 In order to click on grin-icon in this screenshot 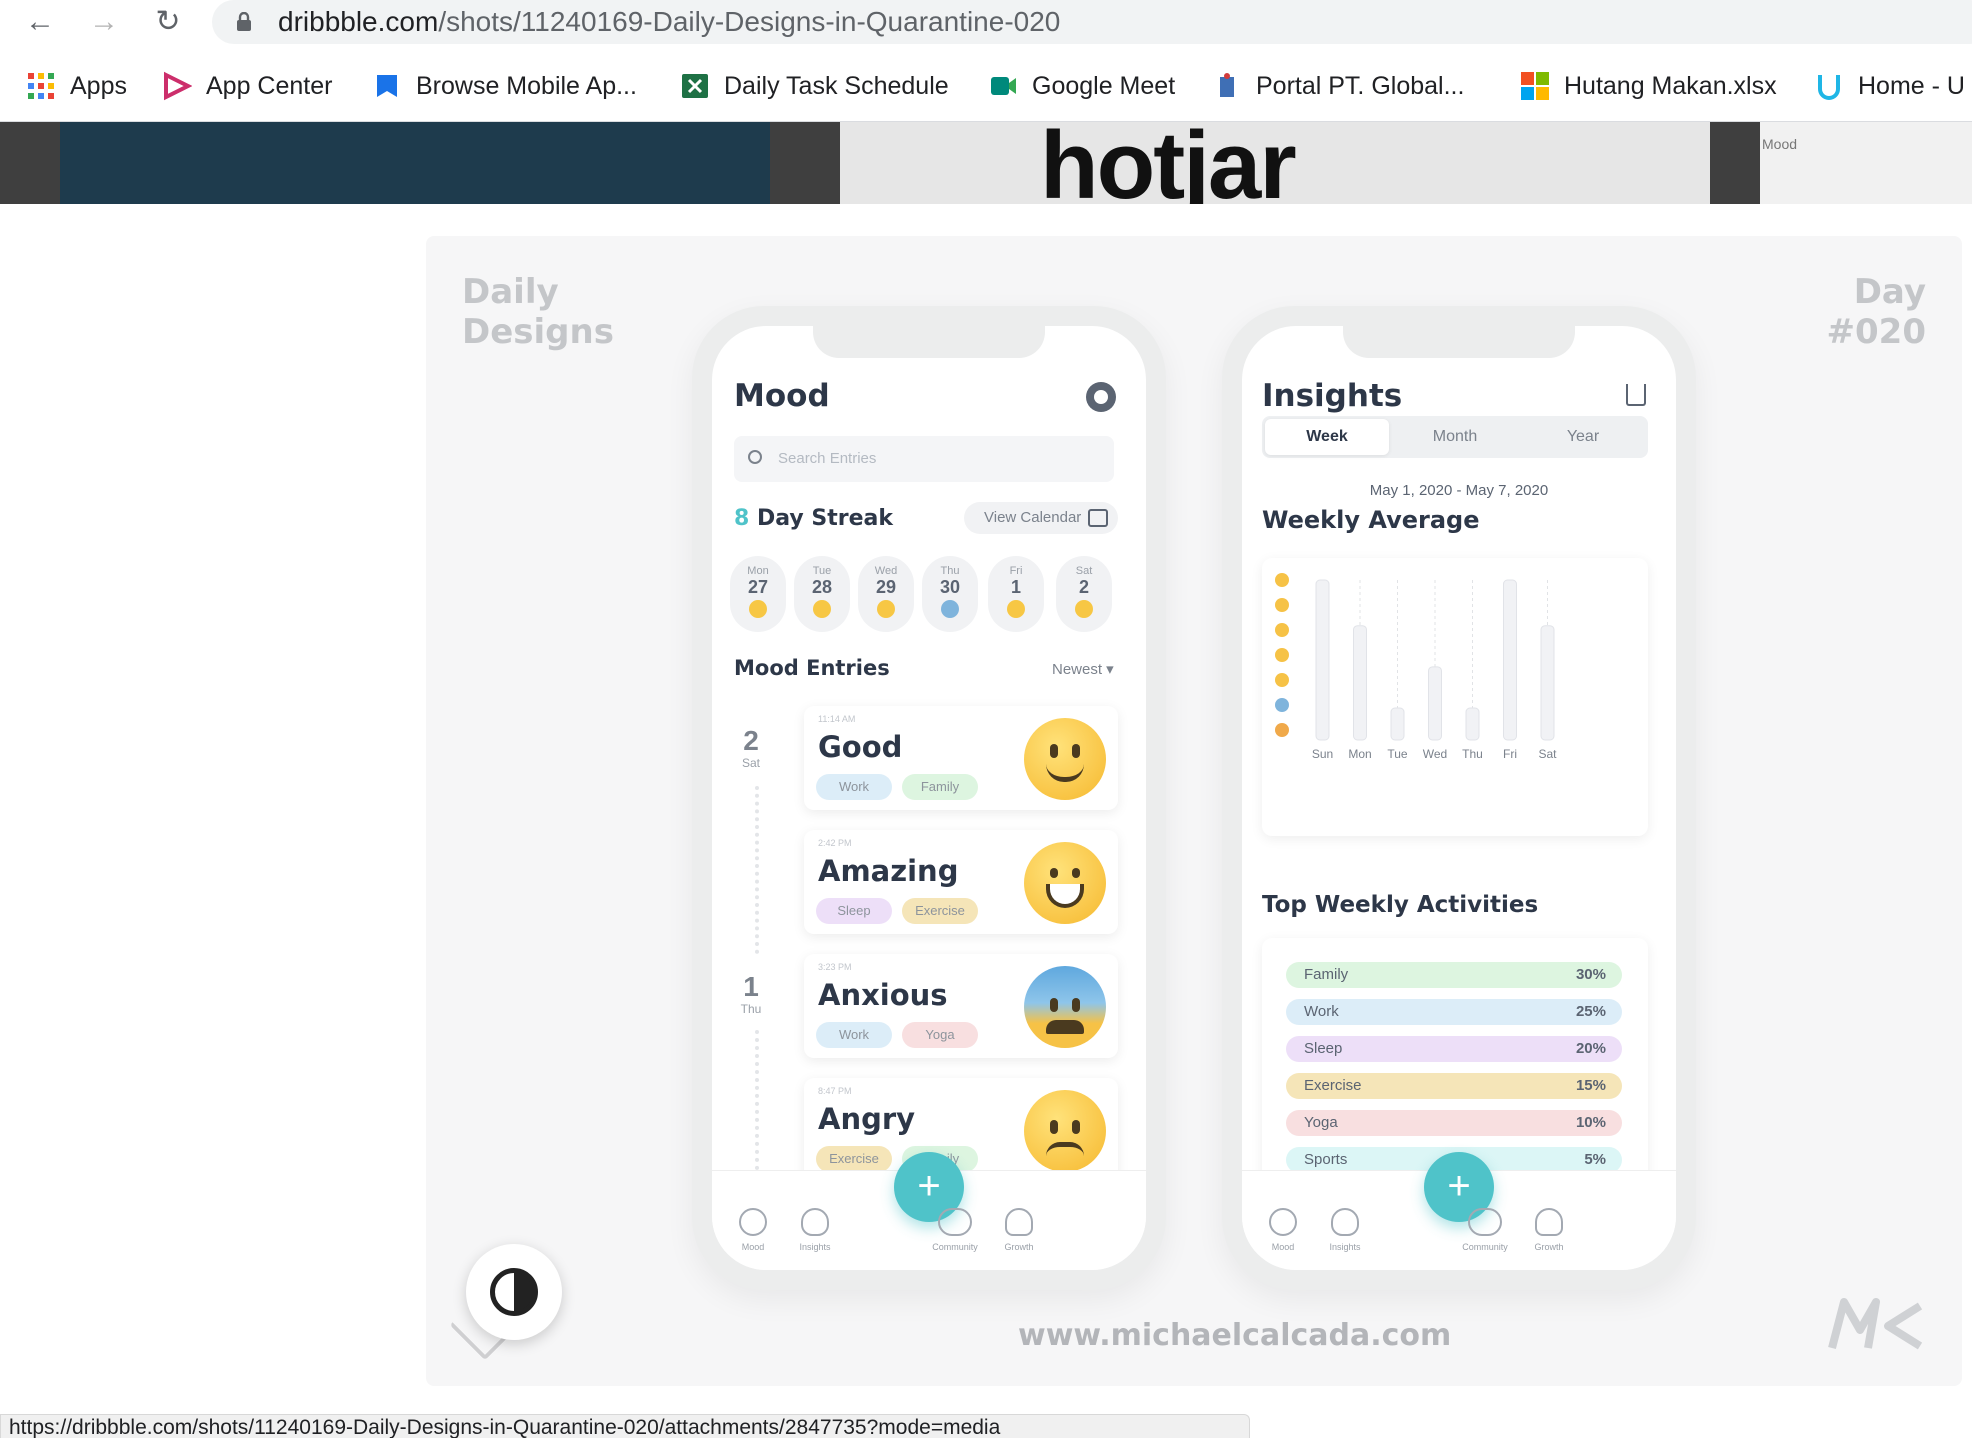, I will do `click(1065, 883)`.